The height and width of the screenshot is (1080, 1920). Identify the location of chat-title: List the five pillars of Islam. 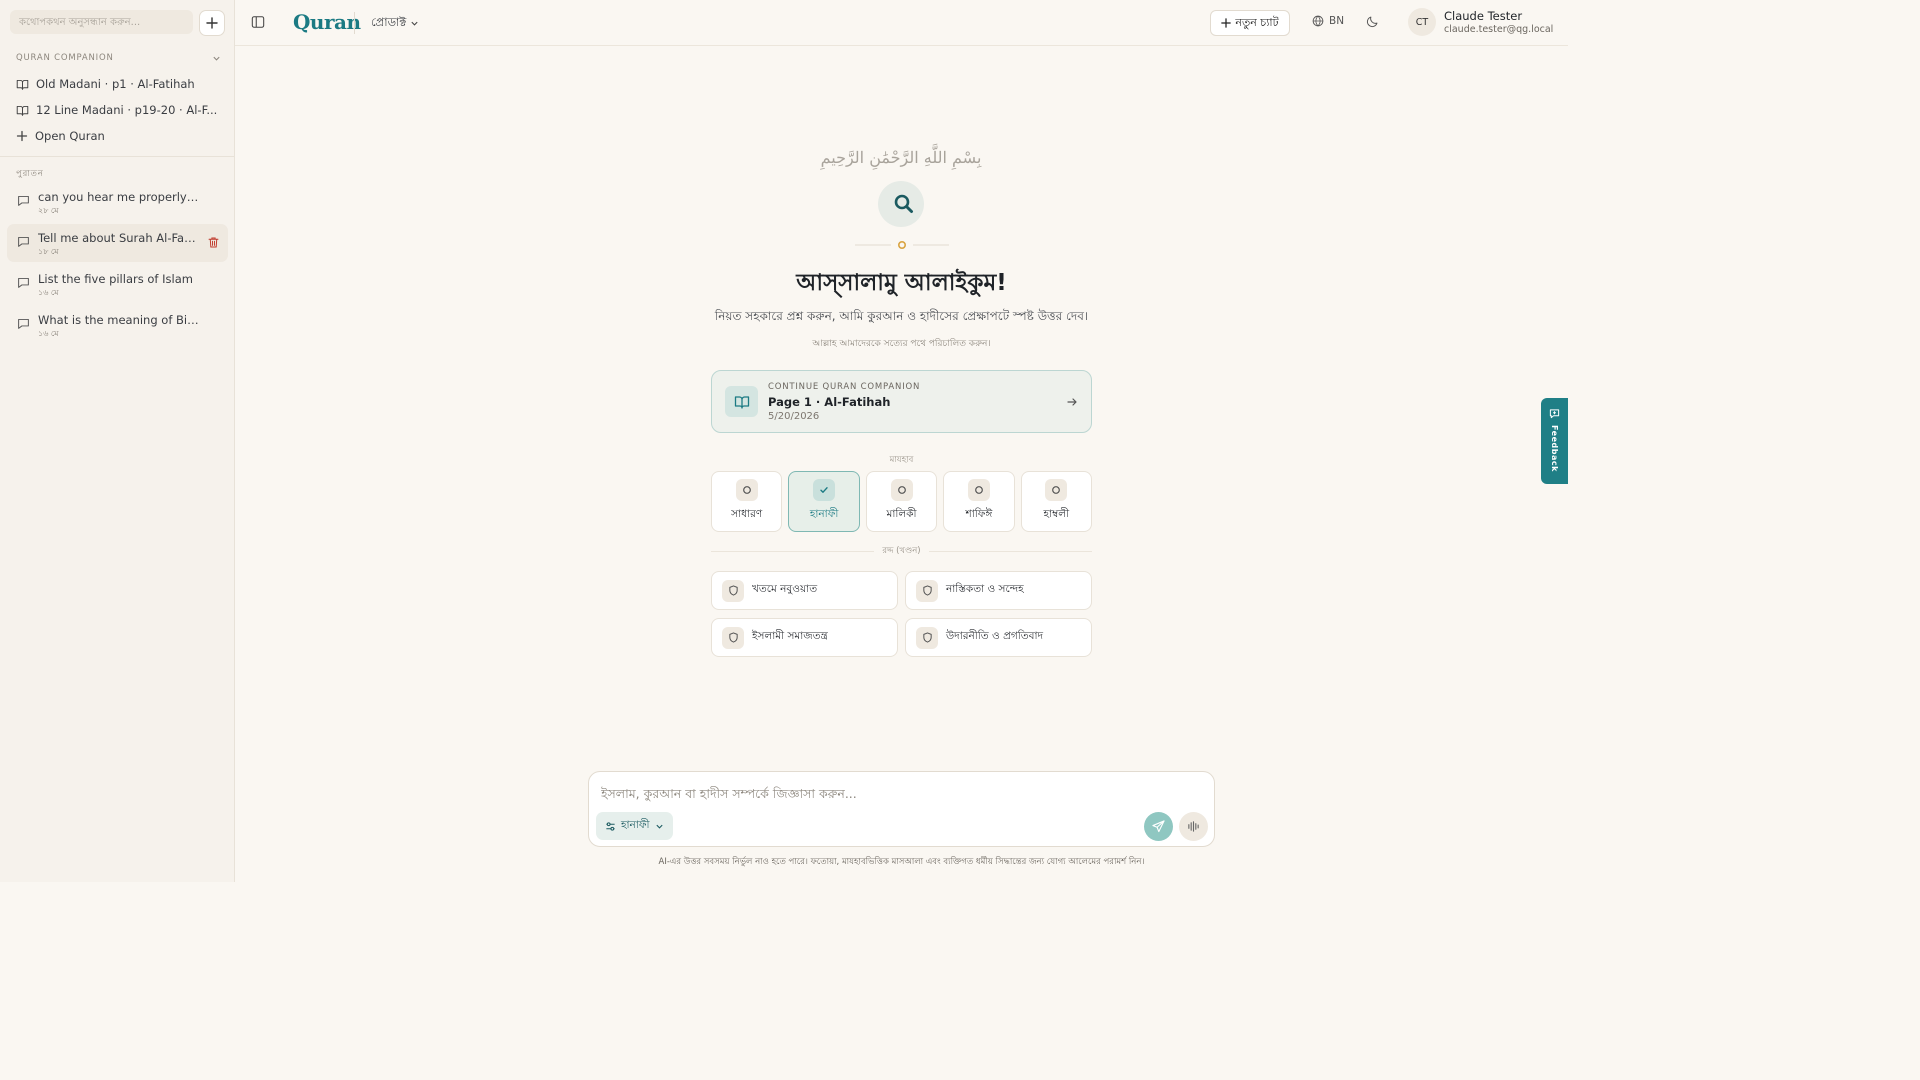
(115, 279).